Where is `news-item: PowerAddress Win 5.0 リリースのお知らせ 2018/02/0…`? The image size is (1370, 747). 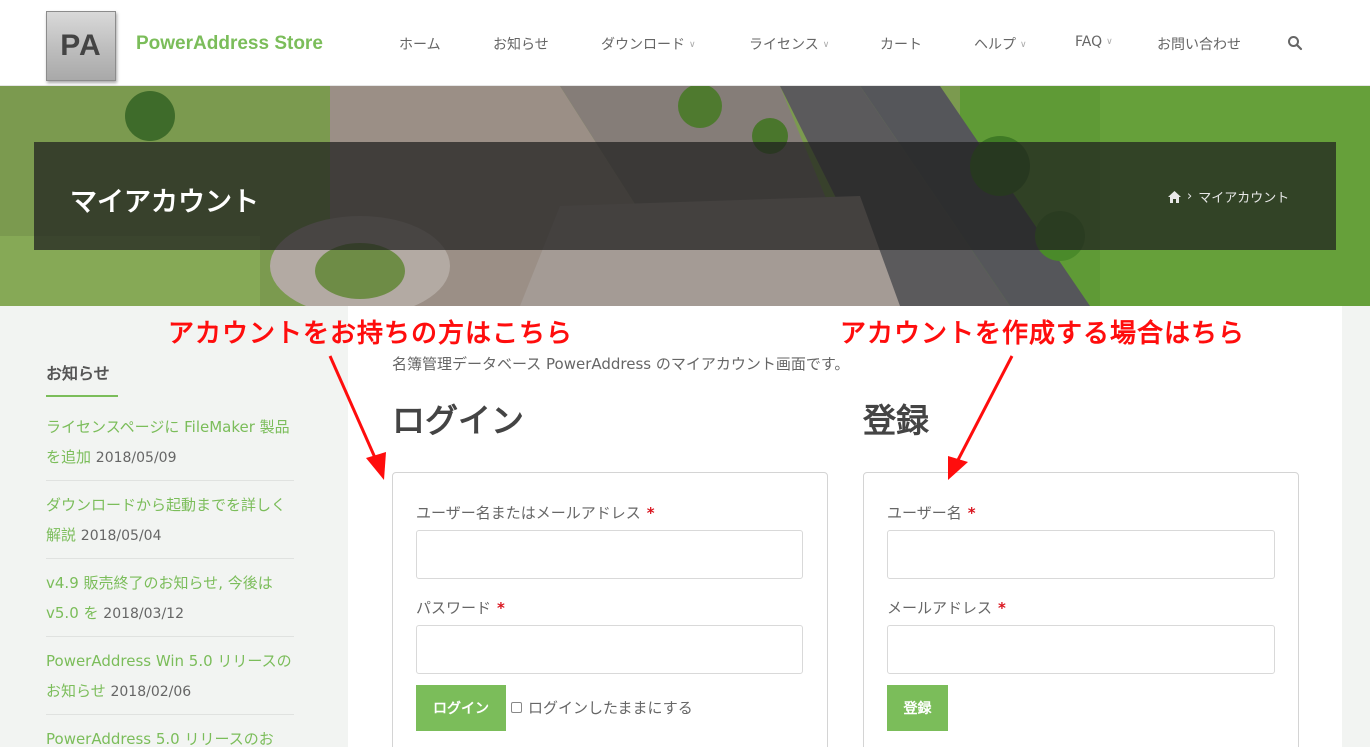
news-item: PowerAddress Win 5.0 リリースのお知らせ 2018/02/0… is located at coordinates (170, 676).